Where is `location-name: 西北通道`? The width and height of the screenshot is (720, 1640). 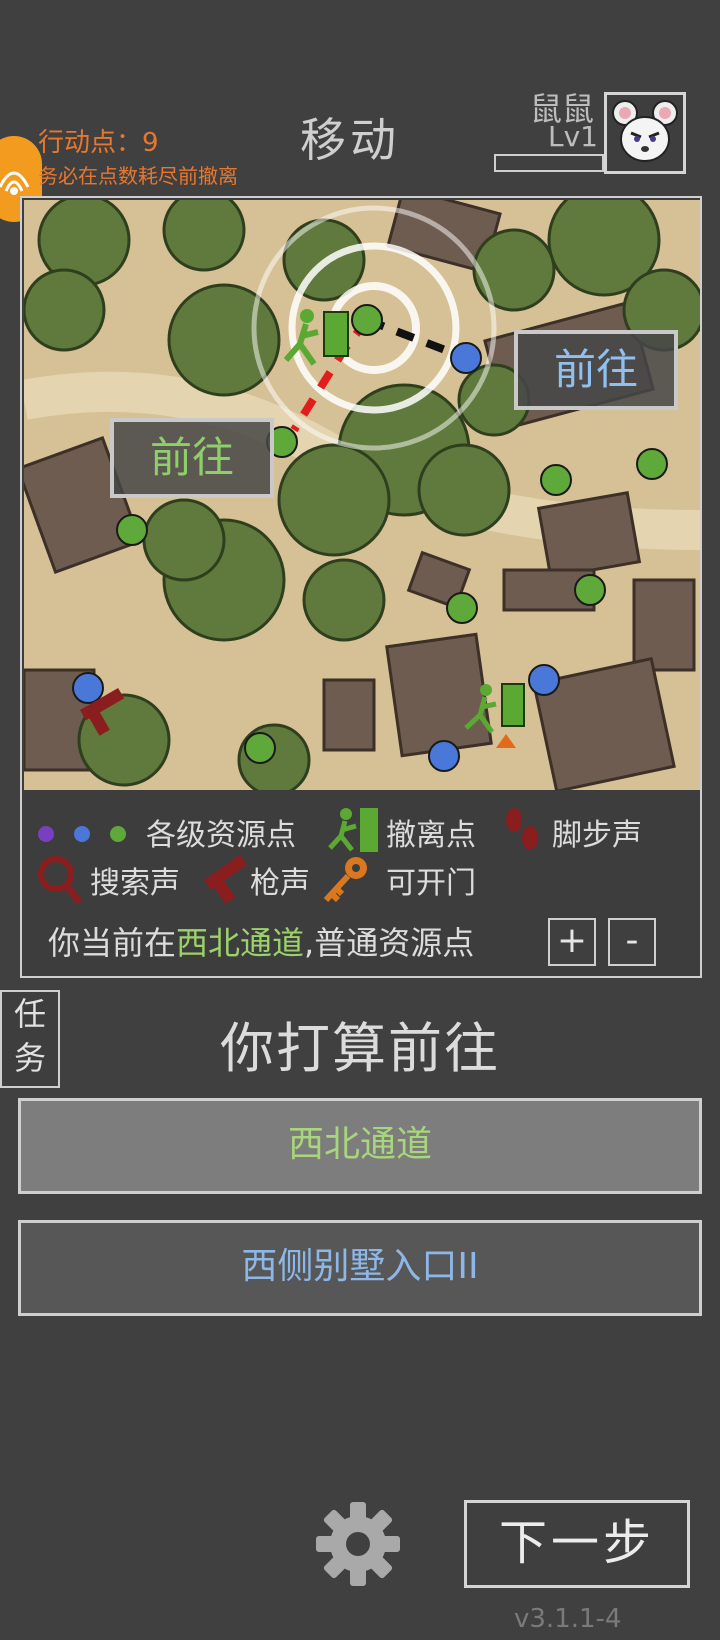
location-name: 西北通道 is located at coordinates (240, 943).